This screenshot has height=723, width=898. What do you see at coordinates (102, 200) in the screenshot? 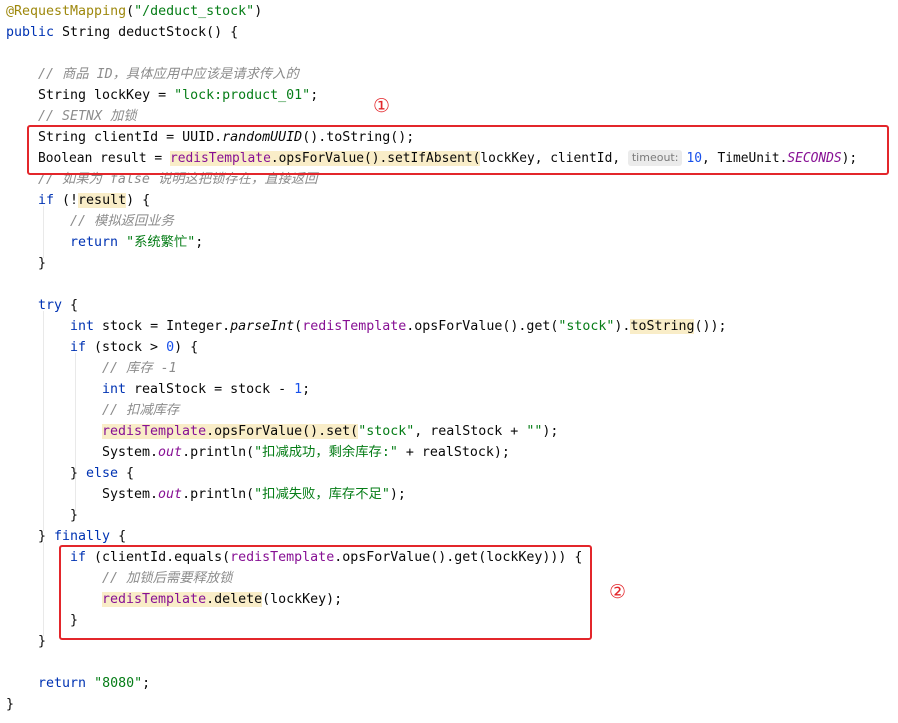
I see `highlighted-variable: result` at bounding box center [102, 200].